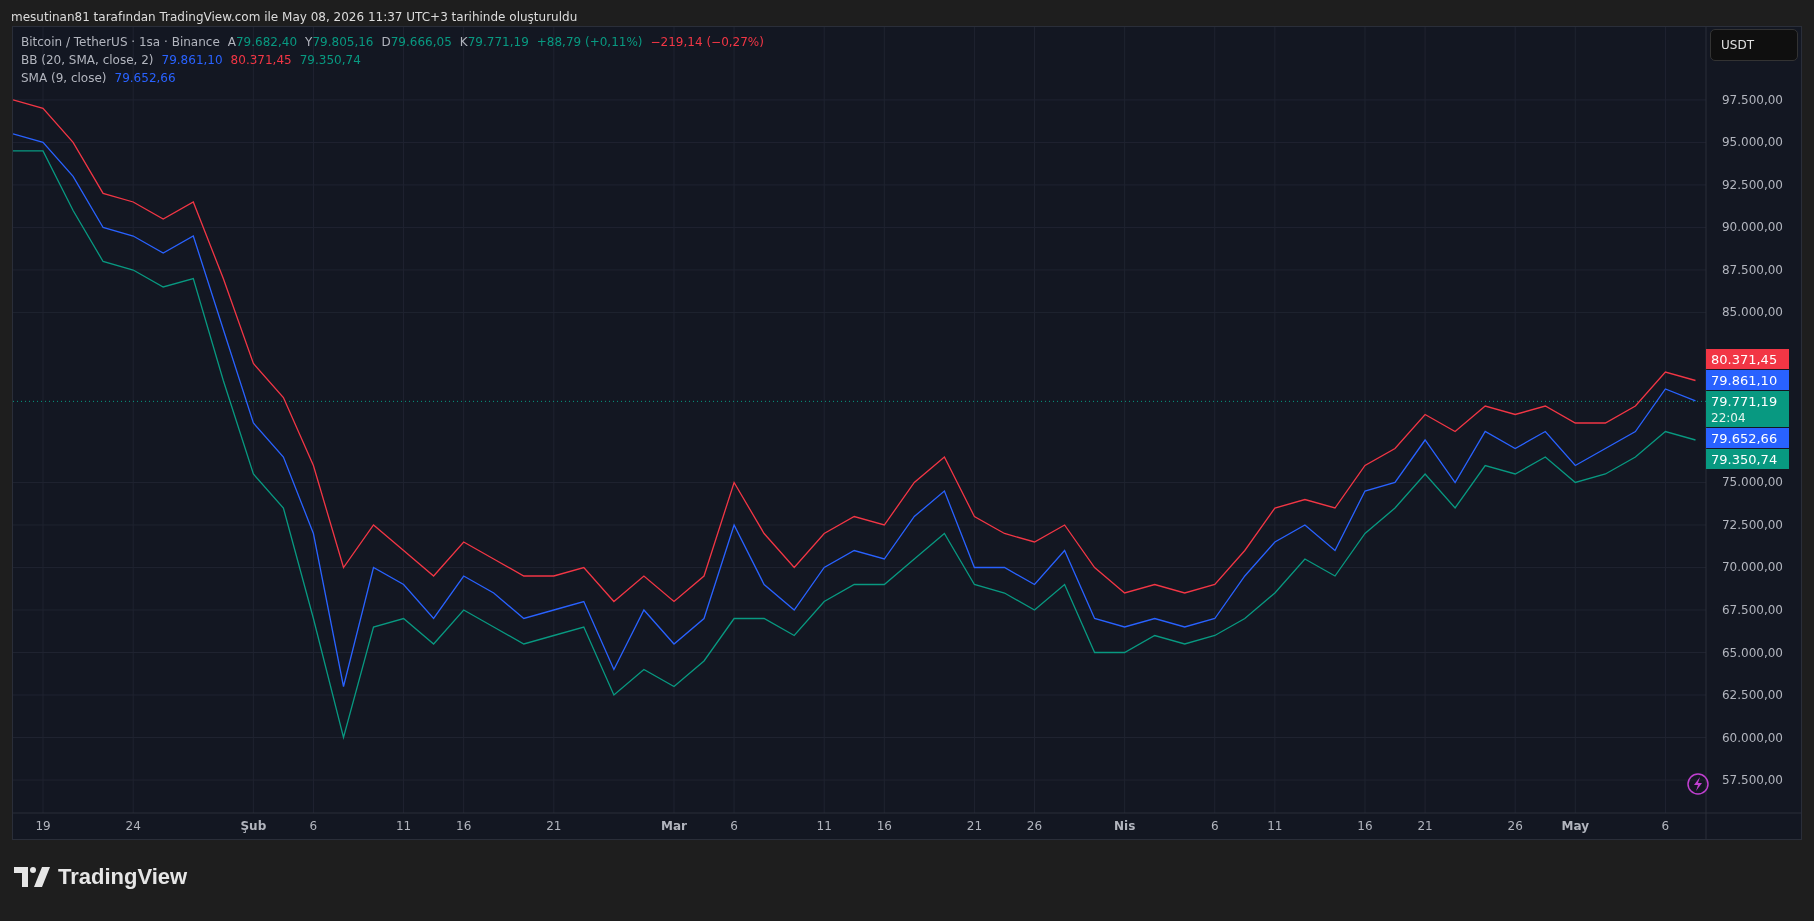 The width and height of the screenshot is (1814, 921). I want to click on price-change: −219,14 (−0,27%), so click(707, 42).